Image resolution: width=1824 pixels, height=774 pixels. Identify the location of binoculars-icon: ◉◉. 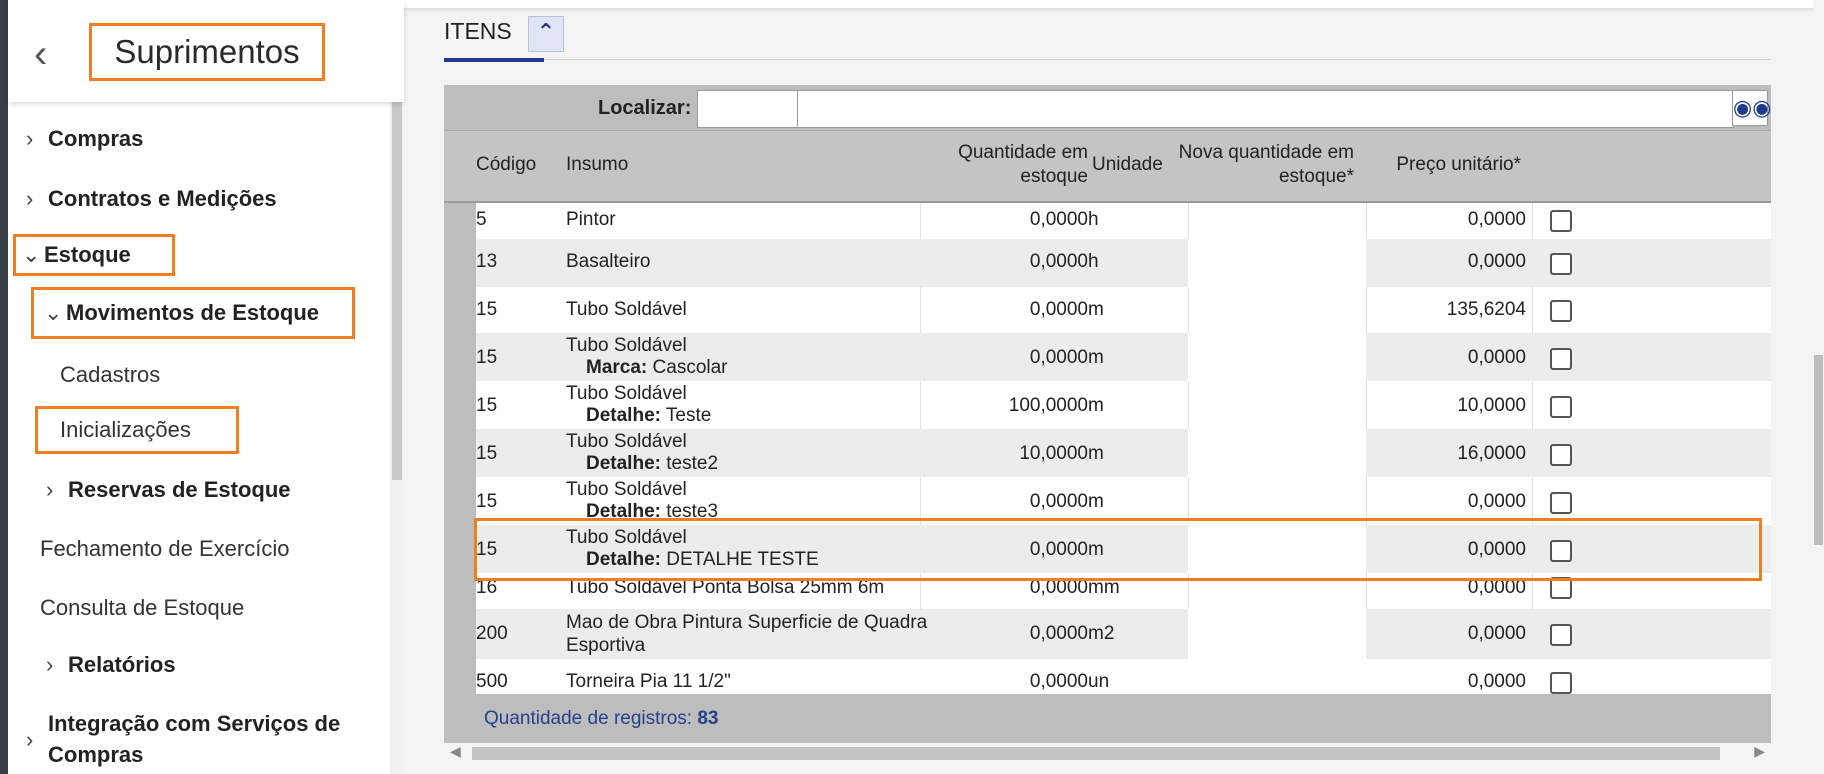
(1751, 108).